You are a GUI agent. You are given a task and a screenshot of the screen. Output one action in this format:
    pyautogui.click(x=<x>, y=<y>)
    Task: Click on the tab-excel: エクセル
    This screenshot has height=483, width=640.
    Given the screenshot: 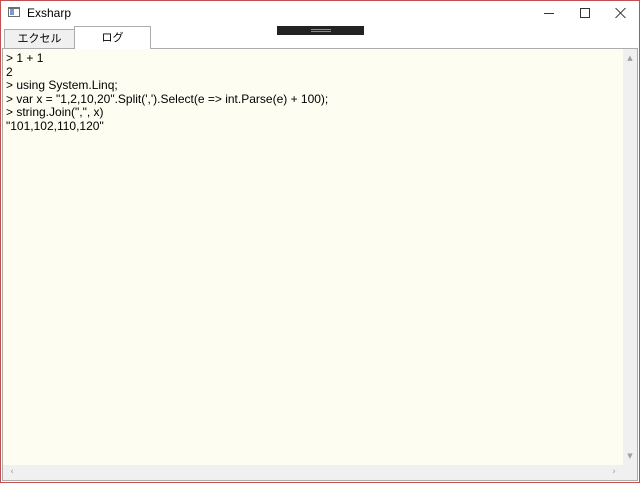 What is the action you would take?
    pyautogui.click(x=39, y=38)
    